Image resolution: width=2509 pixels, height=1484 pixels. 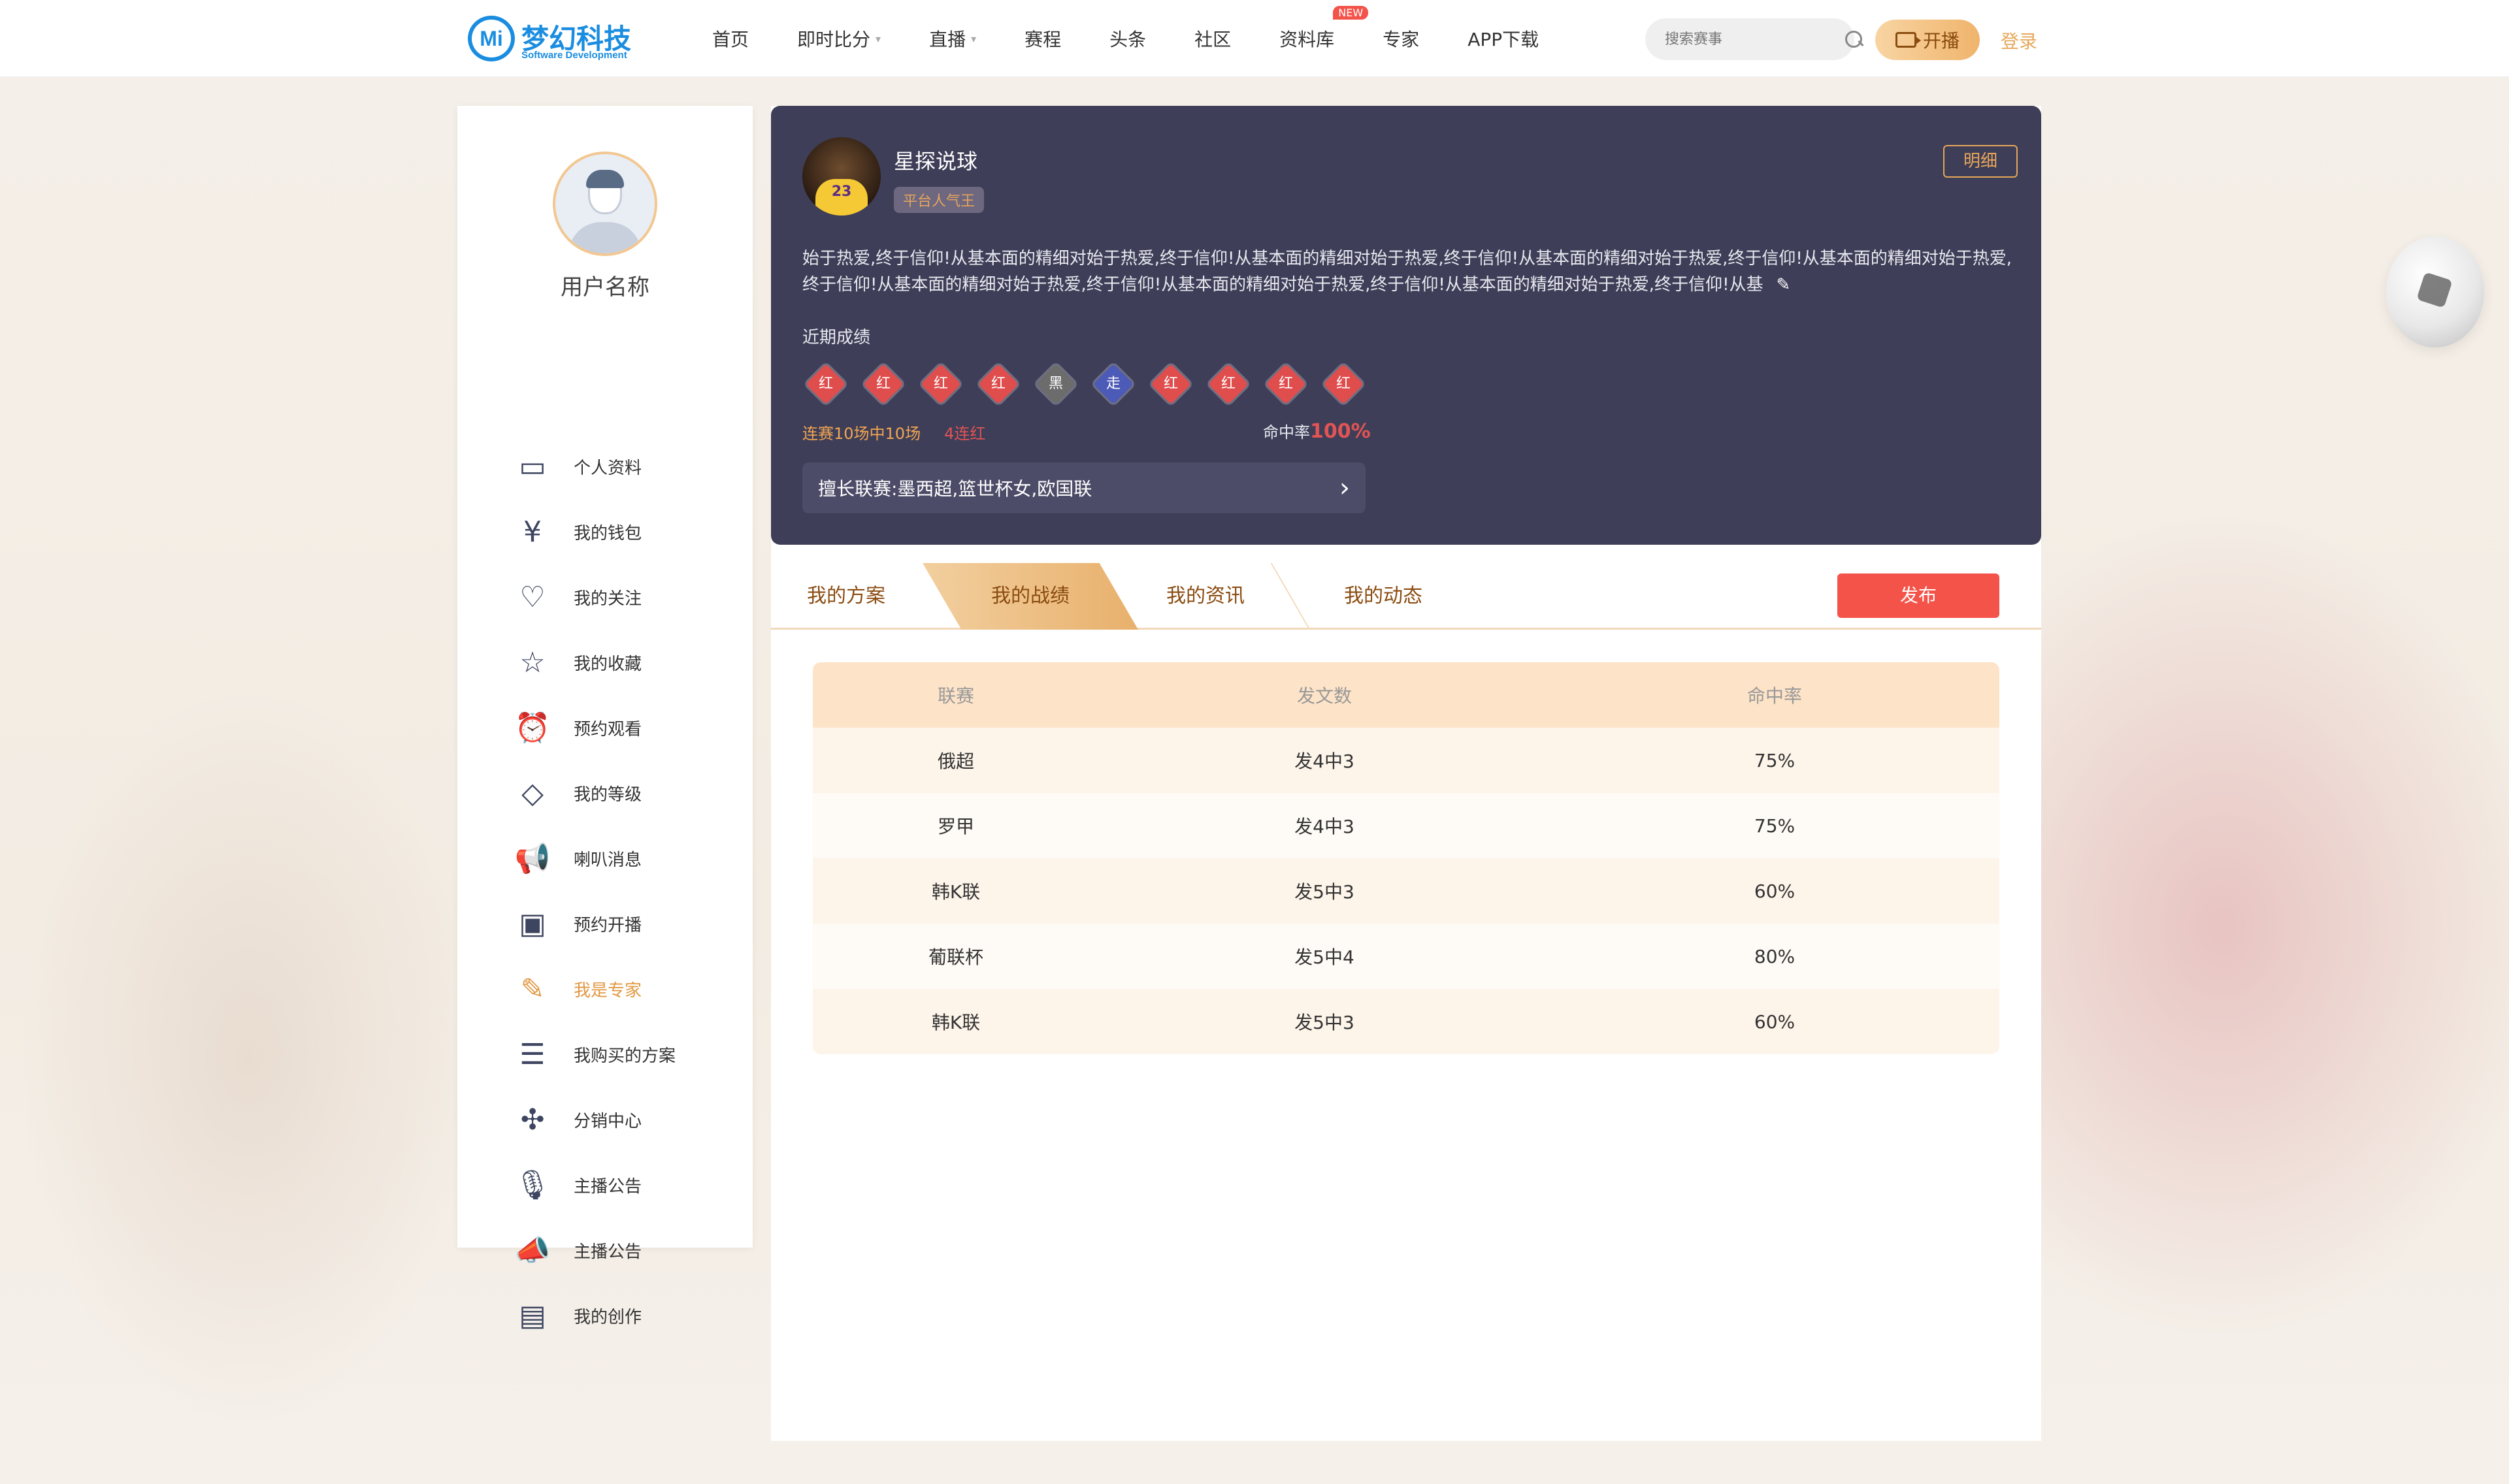 What do you see at coordinates (1212, 38) in the screenshot?
I see `nav-item-community: 社区` at bounding box center [1212, 38].